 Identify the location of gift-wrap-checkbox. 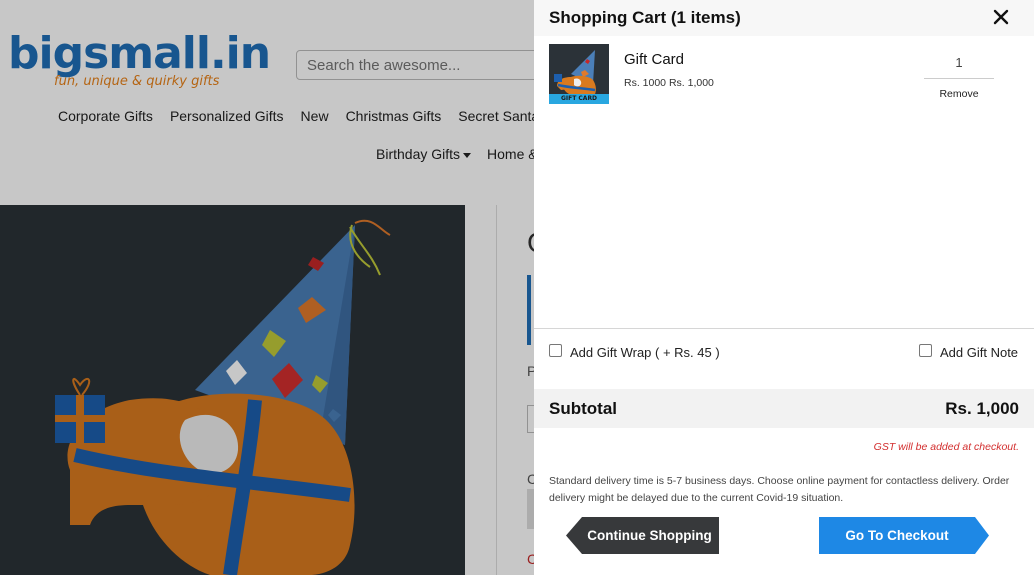
(555, 350).